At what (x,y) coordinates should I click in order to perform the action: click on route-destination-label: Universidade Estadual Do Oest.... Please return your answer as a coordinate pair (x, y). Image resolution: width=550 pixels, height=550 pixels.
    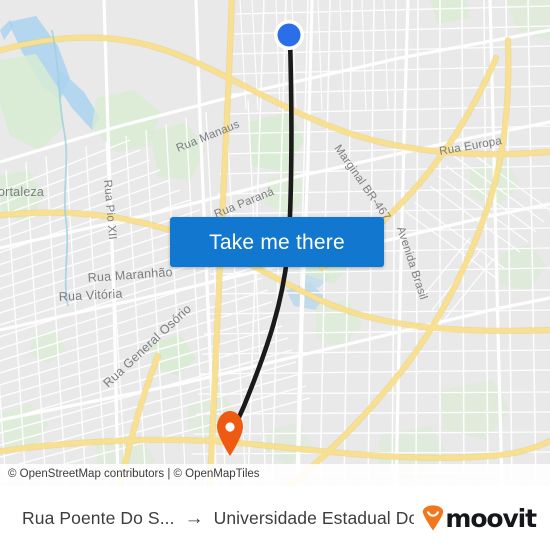
    Looking at the image, I should click on (314, 517).